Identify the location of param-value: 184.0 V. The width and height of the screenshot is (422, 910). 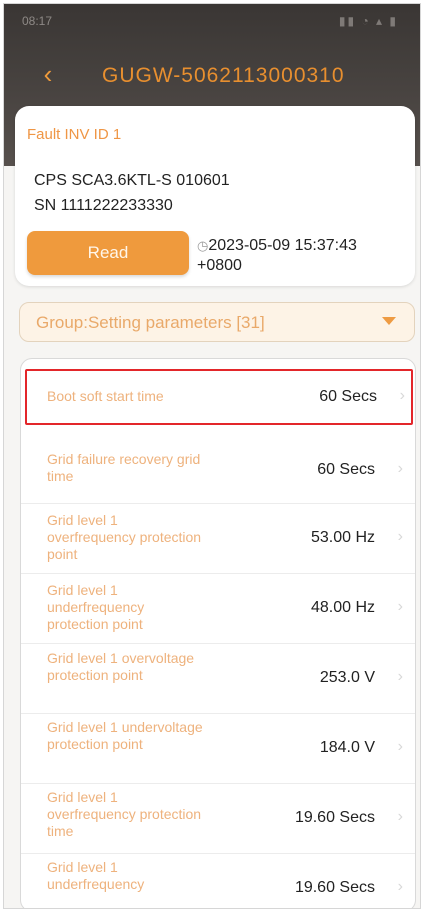
(347, 747).